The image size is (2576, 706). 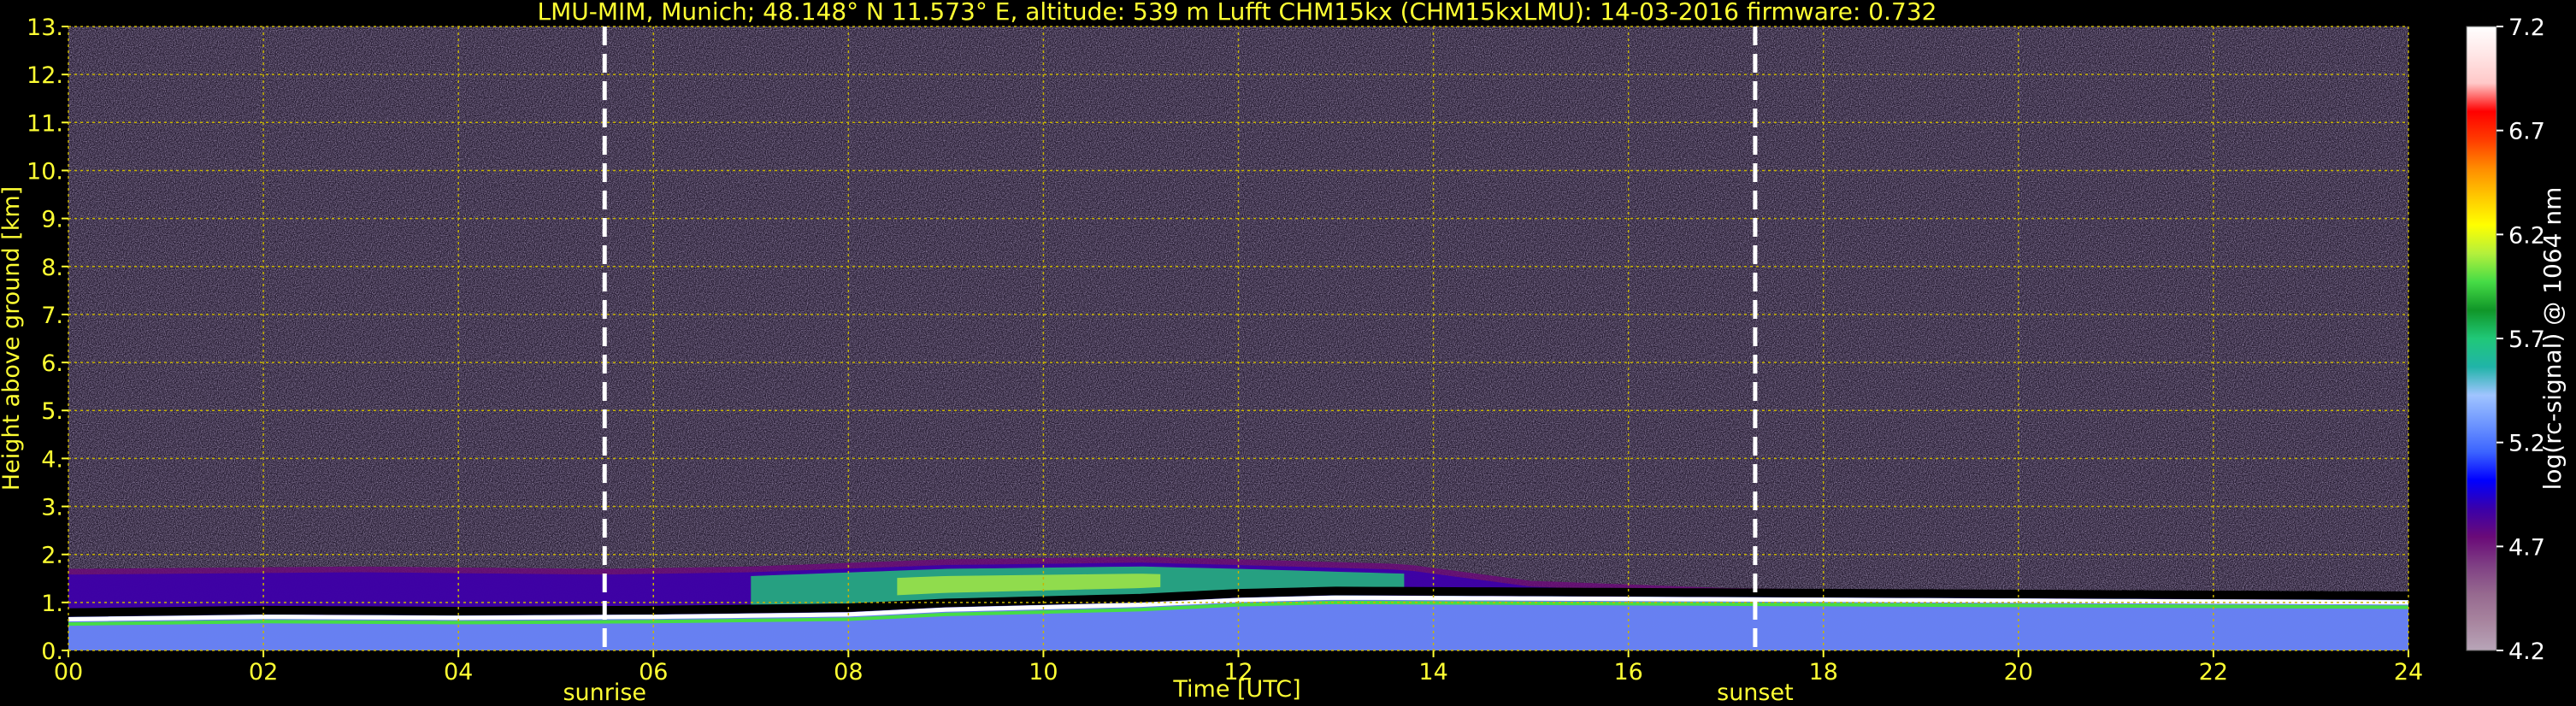 What do you see at coordinates (12, 338) in the screenshot?
I see `y-axis-label: Height above ground [km]` at bounding box center [12, 338].